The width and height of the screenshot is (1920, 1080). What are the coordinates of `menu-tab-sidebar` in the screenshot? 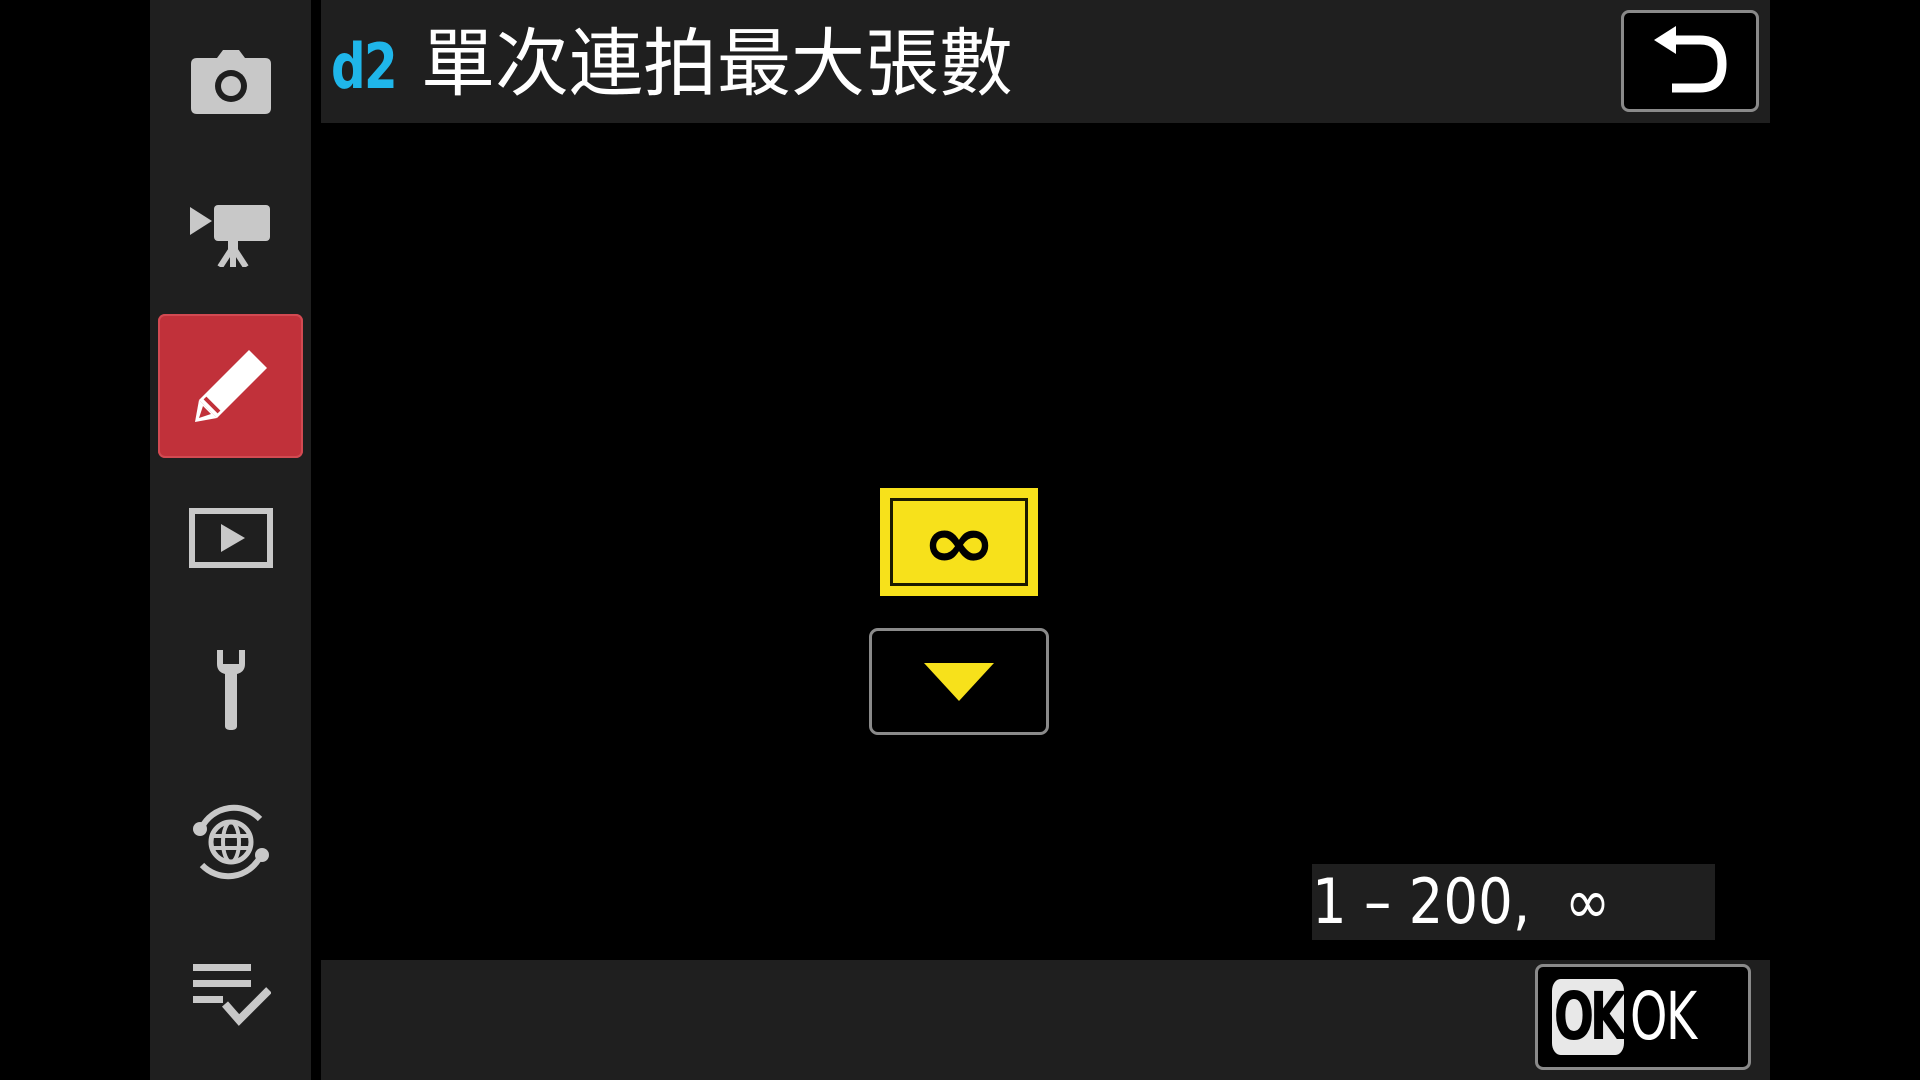 It's located at (230, 540).